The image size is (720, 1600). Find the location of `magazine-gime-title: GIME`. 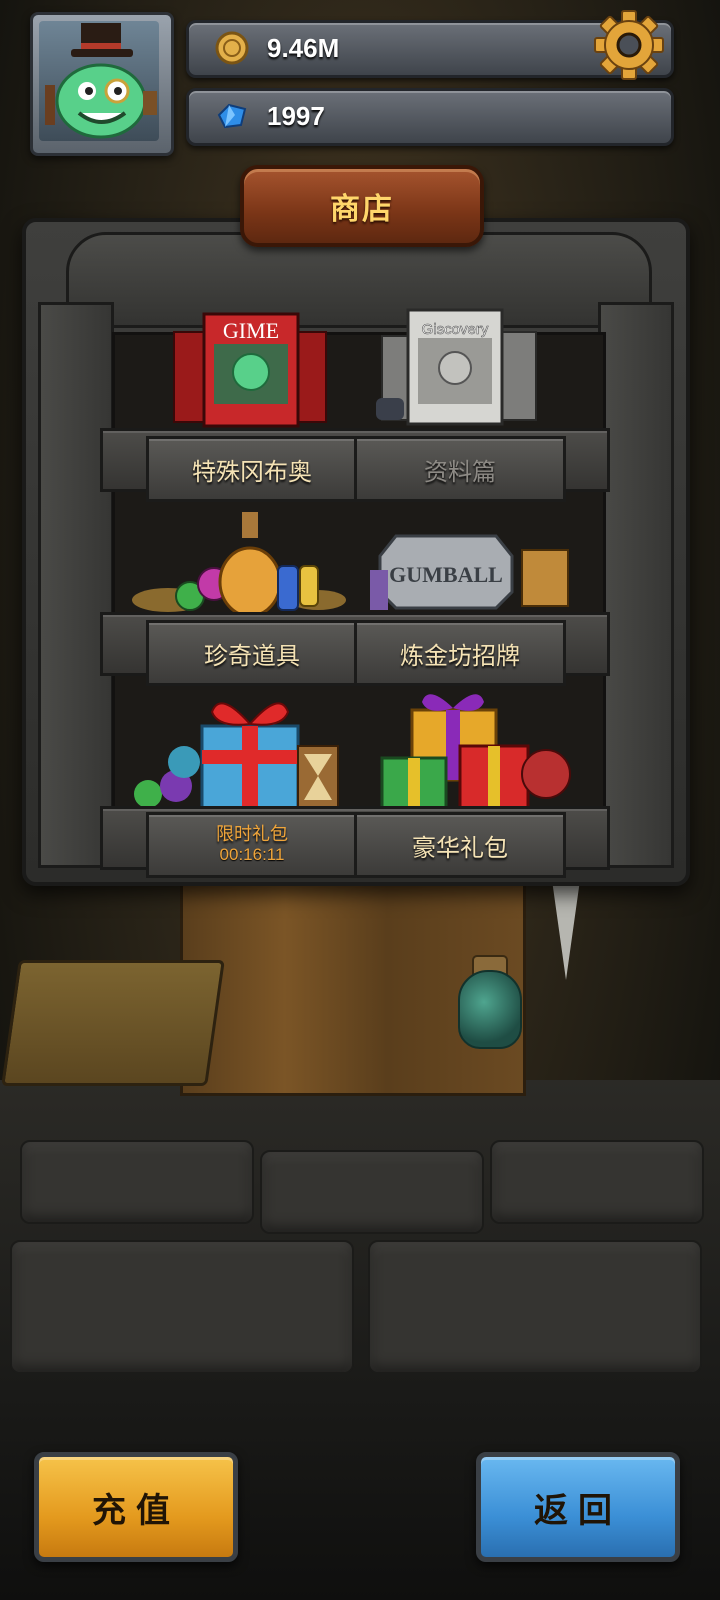

magazine-gime-title: GIME is located at coordinates (251, 330).